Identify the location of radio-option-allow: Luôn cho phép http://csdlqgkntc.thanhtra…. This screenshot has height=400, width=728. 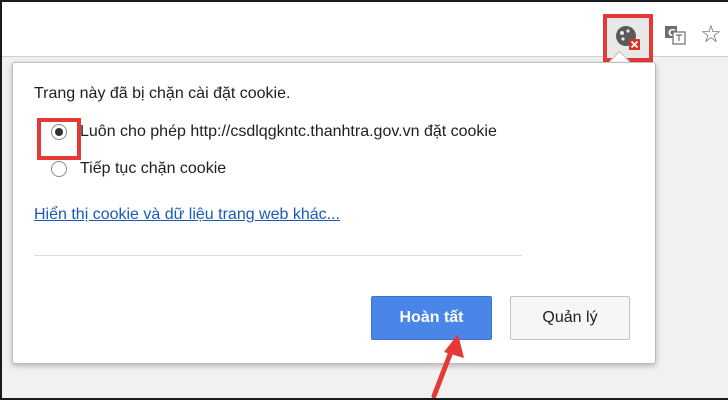
(274, 132).